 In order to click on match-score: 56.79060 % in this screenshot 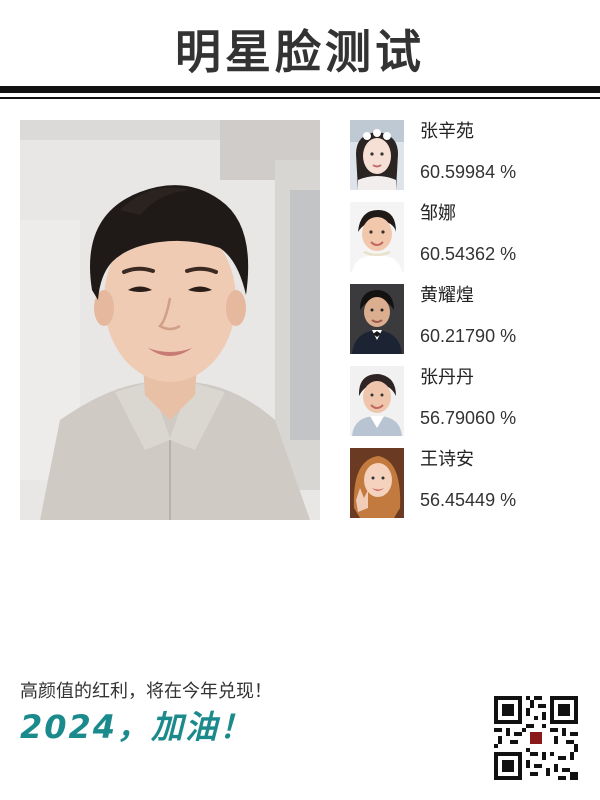, I will do `click(468, 418)`.